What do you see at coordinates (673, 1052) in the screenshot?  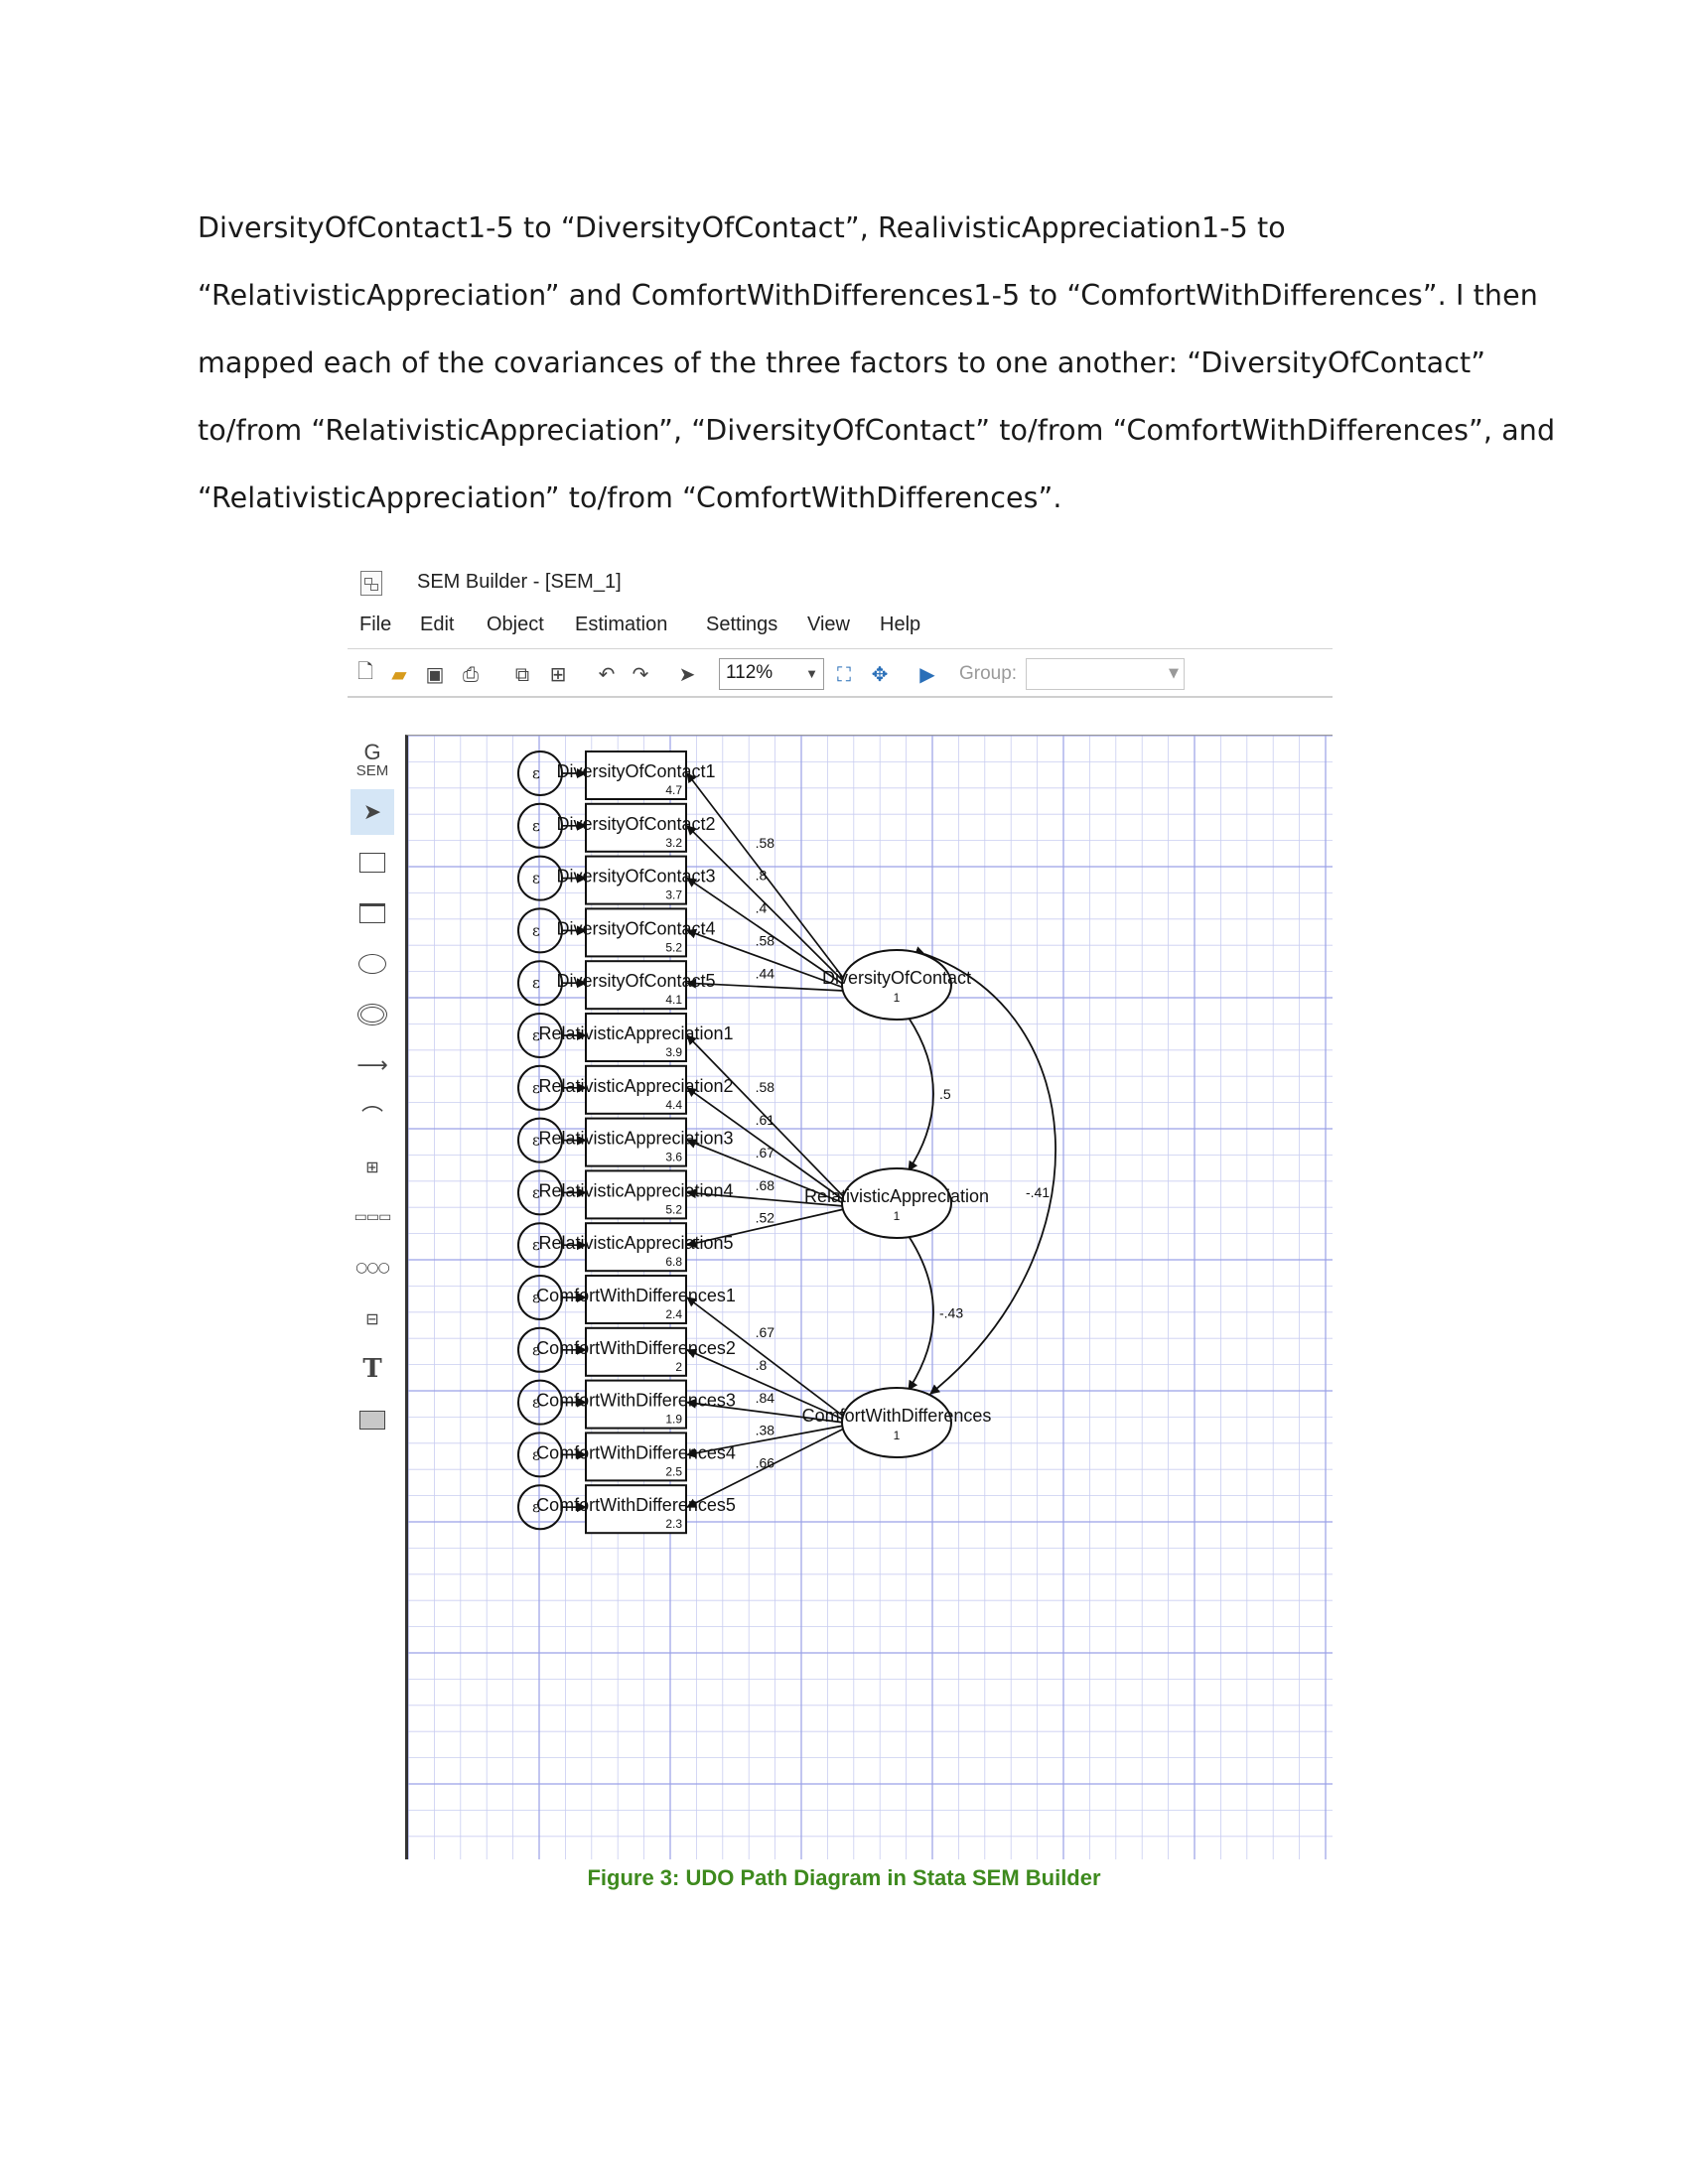 I see `observed-variable-intercept: 3.9` at bounding box center [673, 1052].